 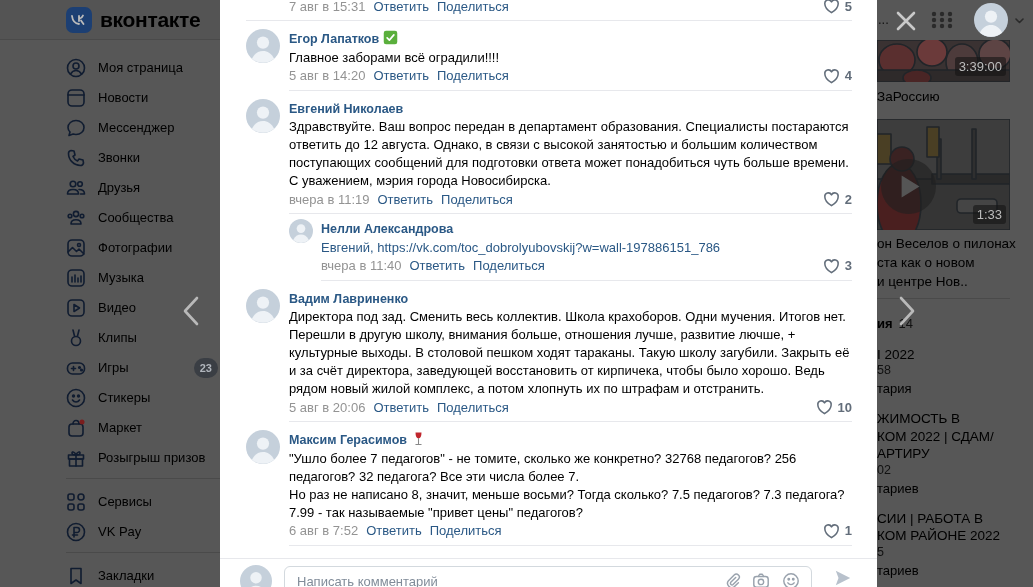 What do you see at coordinates (955, 436) in the screenshot?
I see `post-title: ЖИМОСТЬ В КОМ 2022 | СДАМ/ АРТИРУ` at bounding box center [955, 436].